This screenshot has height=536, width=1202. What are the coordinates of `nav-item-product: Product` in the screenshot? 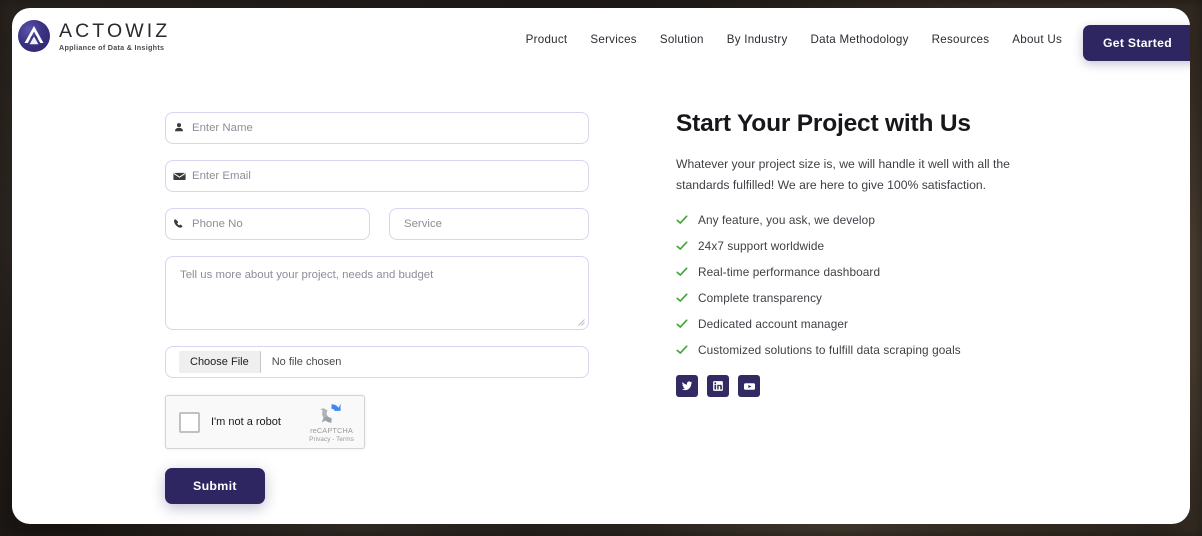 It's located at (547, 39).